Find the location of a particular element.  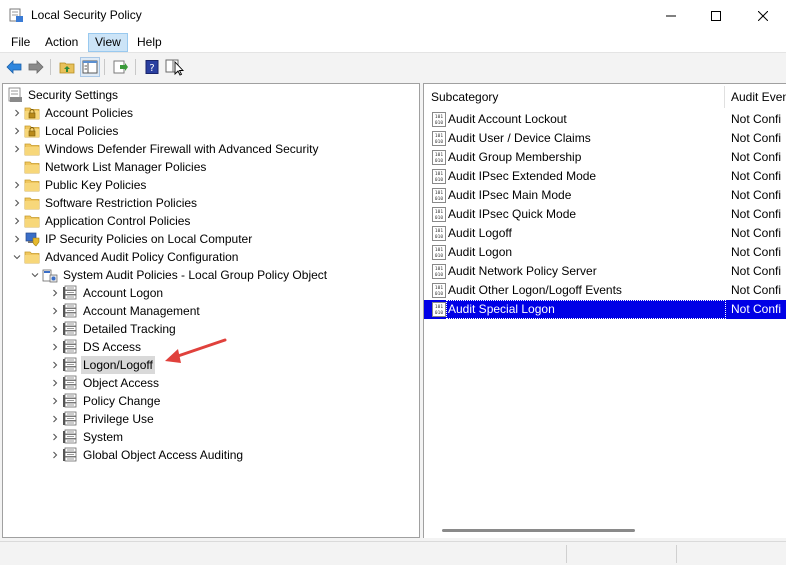

computer-settings-icon is located at coordinates (15, 95).